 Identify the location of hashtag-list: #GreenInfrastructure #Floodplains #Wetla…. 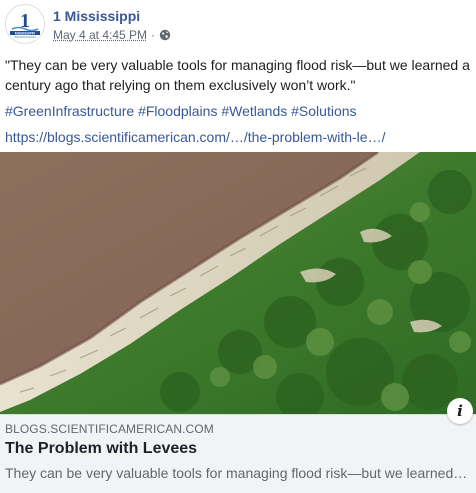
(240, 111).